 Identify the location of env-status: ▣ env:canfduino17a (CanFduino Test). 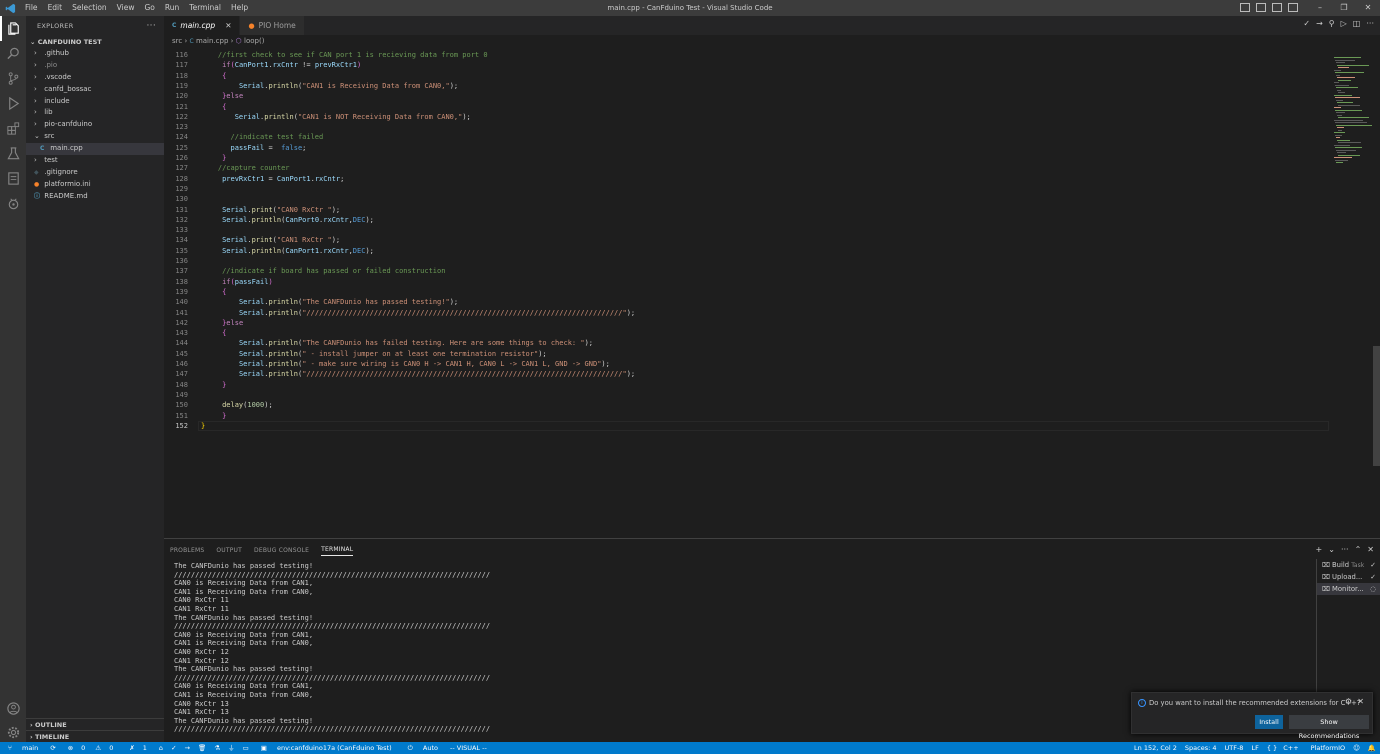
(326, 748).